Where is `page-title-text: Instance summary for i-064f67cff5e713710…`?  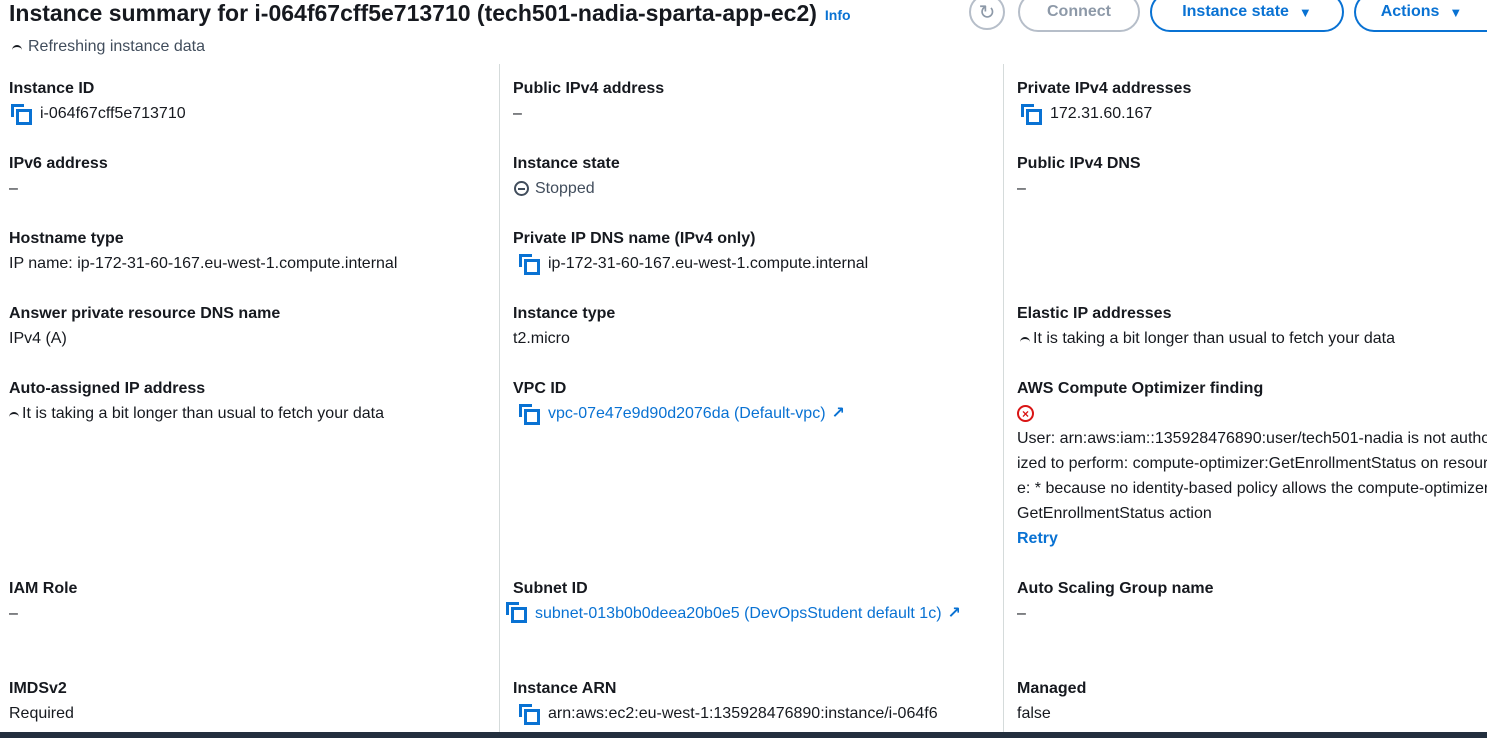 page-title-text: Instance summary for i-064f67cff5e713710… is located at coordinates (413, 13).